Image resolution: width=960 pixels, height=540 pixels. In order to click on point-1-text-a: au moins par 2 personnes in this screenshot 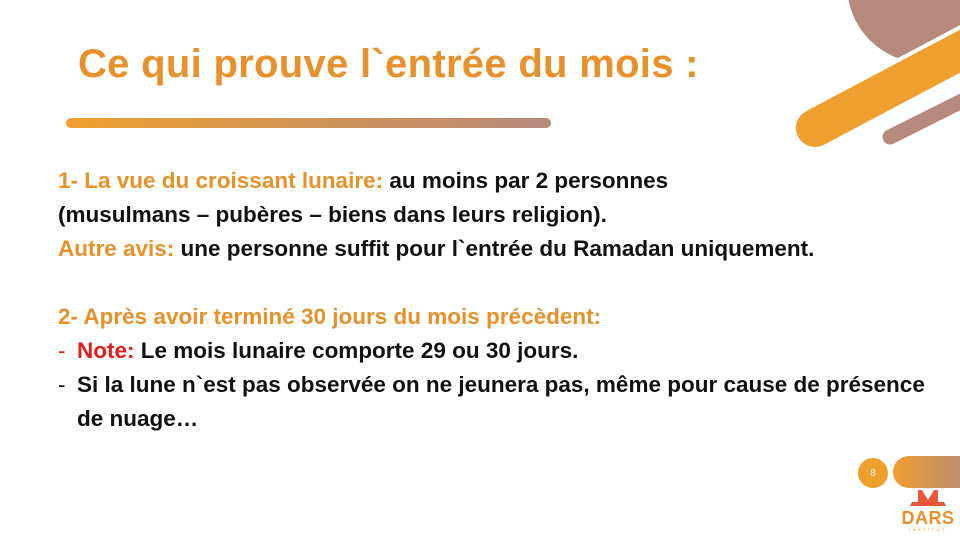, I will do `click(526, 180)`.